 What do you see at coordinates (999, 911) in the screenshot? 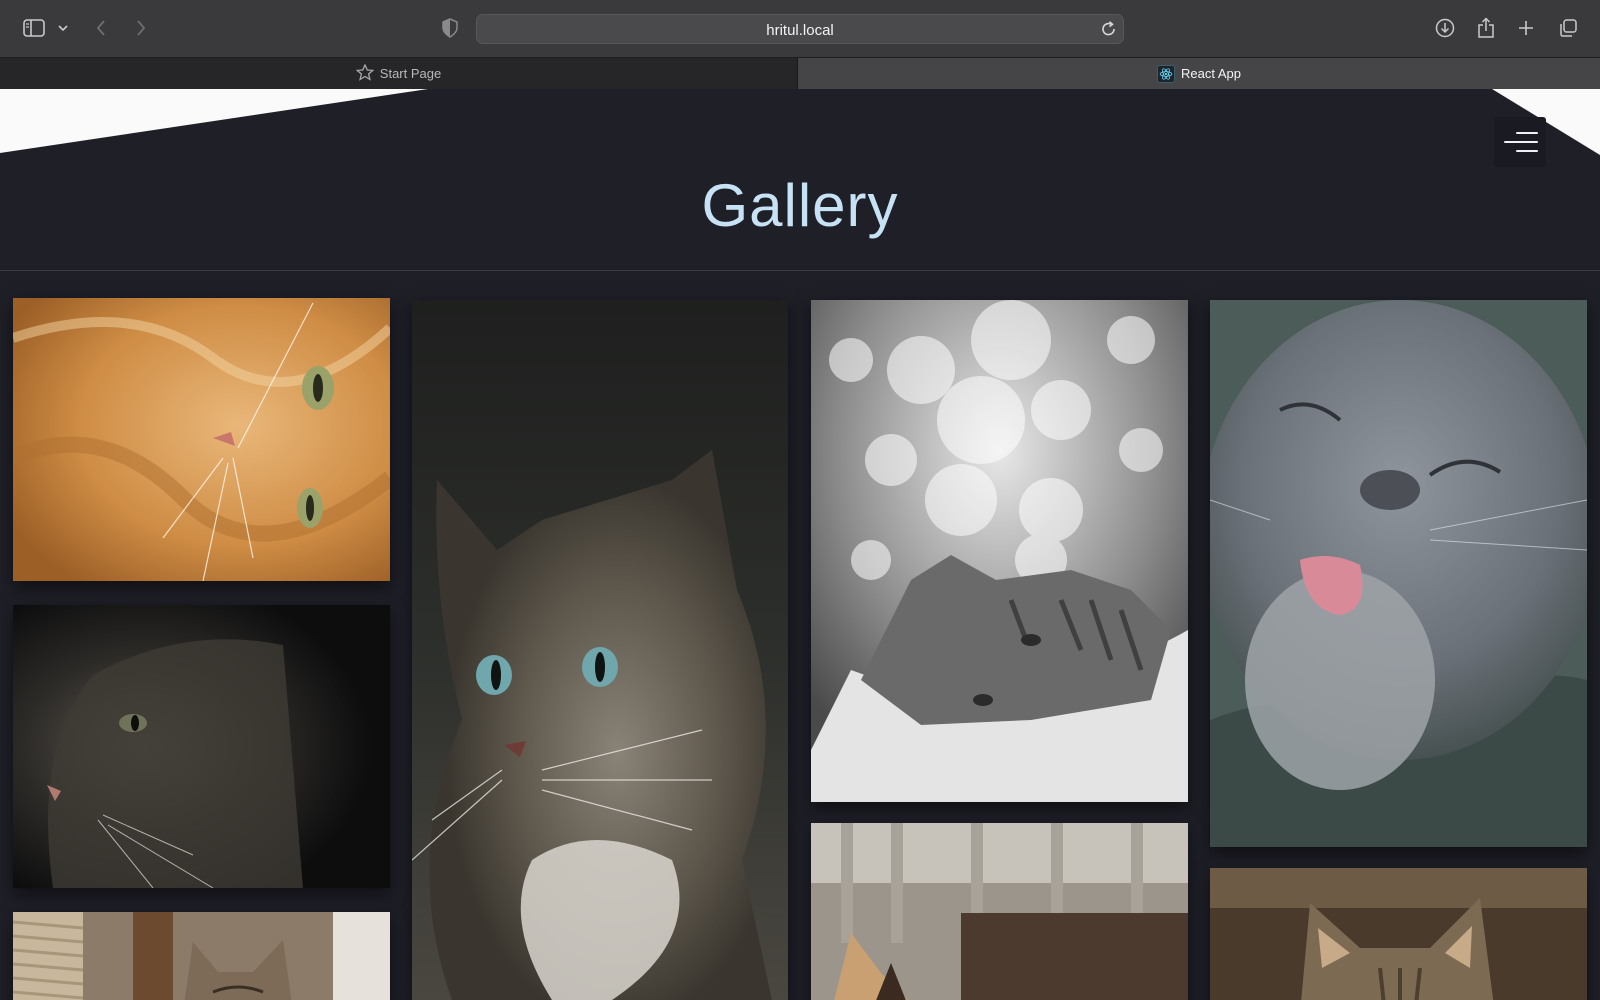
I see `gallery-photo-calico-cat` at bounding box center [999, 911].